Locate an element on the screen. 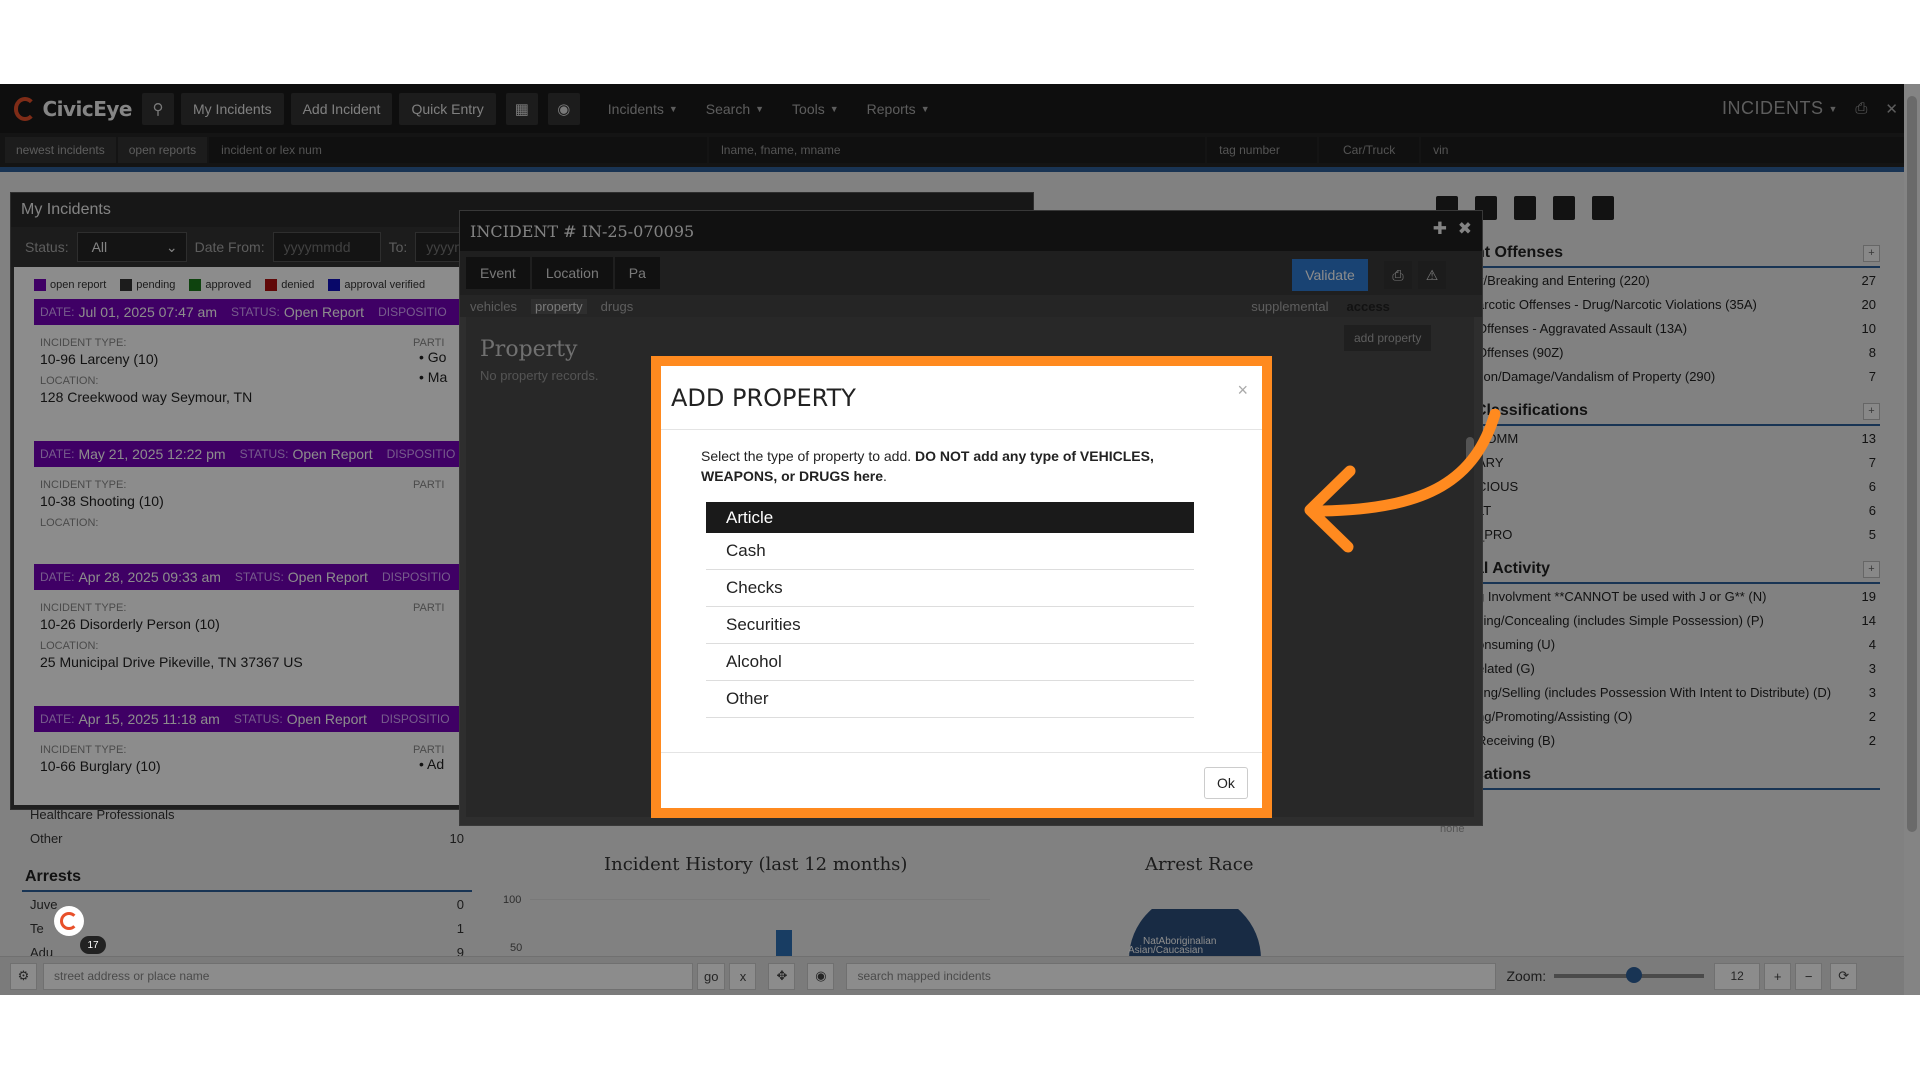  dialog-title: ADD PROPERTY is located at coordinates (763, 397).